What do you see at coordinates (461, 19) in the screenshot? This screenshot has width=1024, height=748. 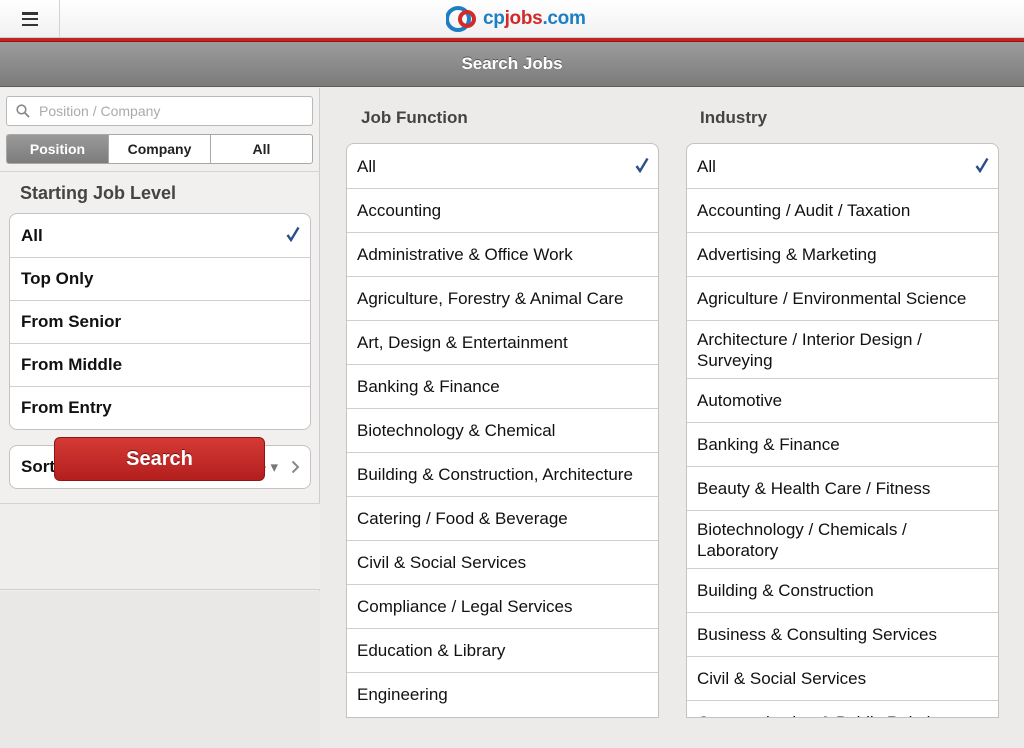 I see `cpjobs-logo-icon` at bounding box center [461, 19].